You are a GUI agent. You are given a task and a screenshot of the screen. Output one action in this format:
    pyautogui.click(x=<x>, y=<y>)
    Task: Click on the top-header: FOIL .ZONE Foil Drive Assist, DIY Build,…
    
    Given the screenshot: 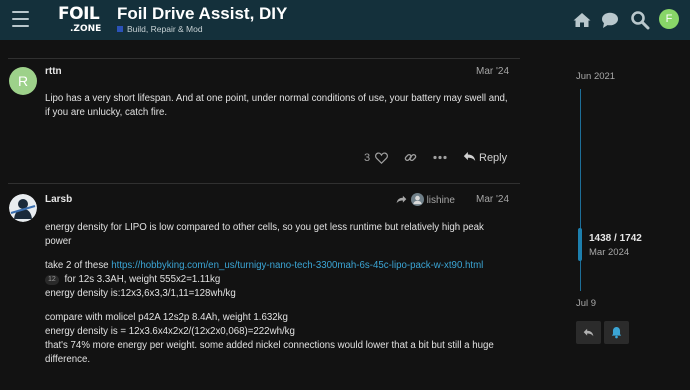 What is the action you would take?
    pyautogui.click(x=345, y=20)
    